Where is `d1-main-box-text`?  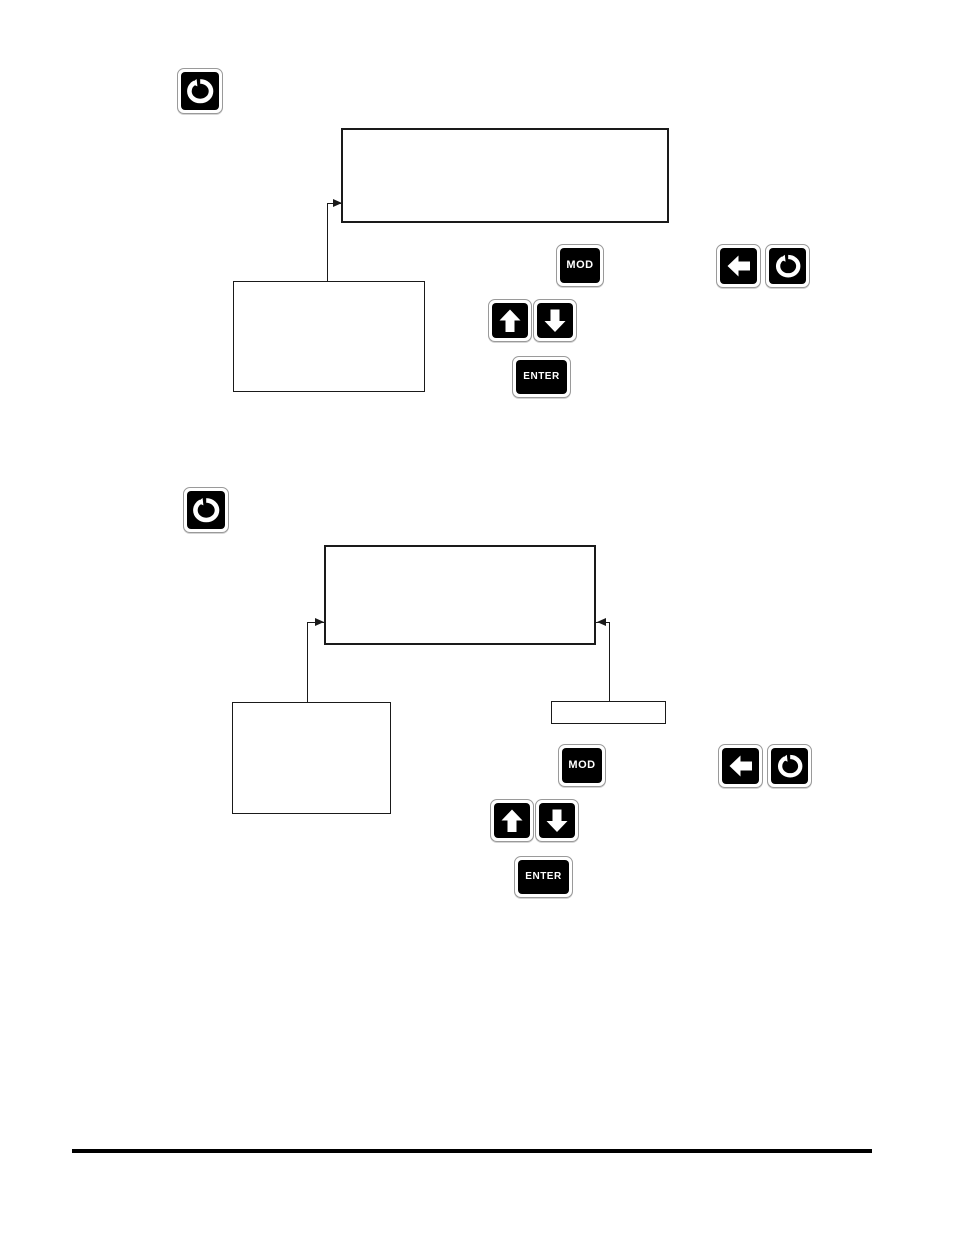
d1-main-box-text is located at coordinates (505, 134).